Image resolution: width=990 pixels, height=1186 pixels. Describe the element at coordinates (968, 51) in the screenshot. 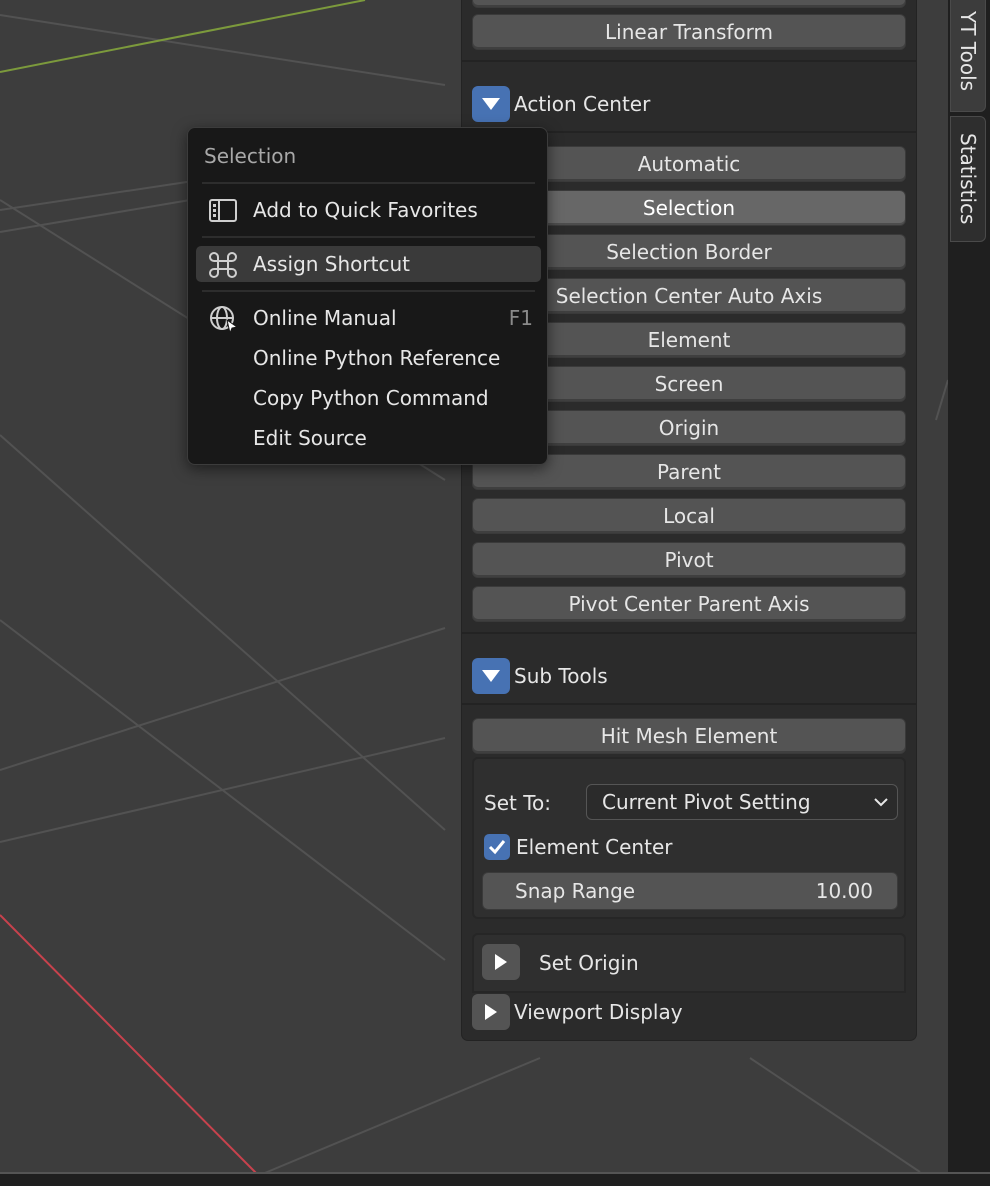

I see `tab-label: YT Tools` at that location.